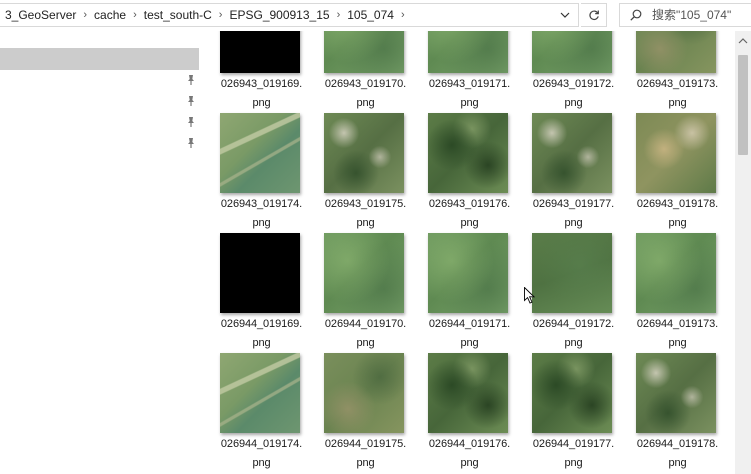 The image size is (751, 474). I want to click on breadcrumb-item: 3_GeoServer, so click(41, 15).